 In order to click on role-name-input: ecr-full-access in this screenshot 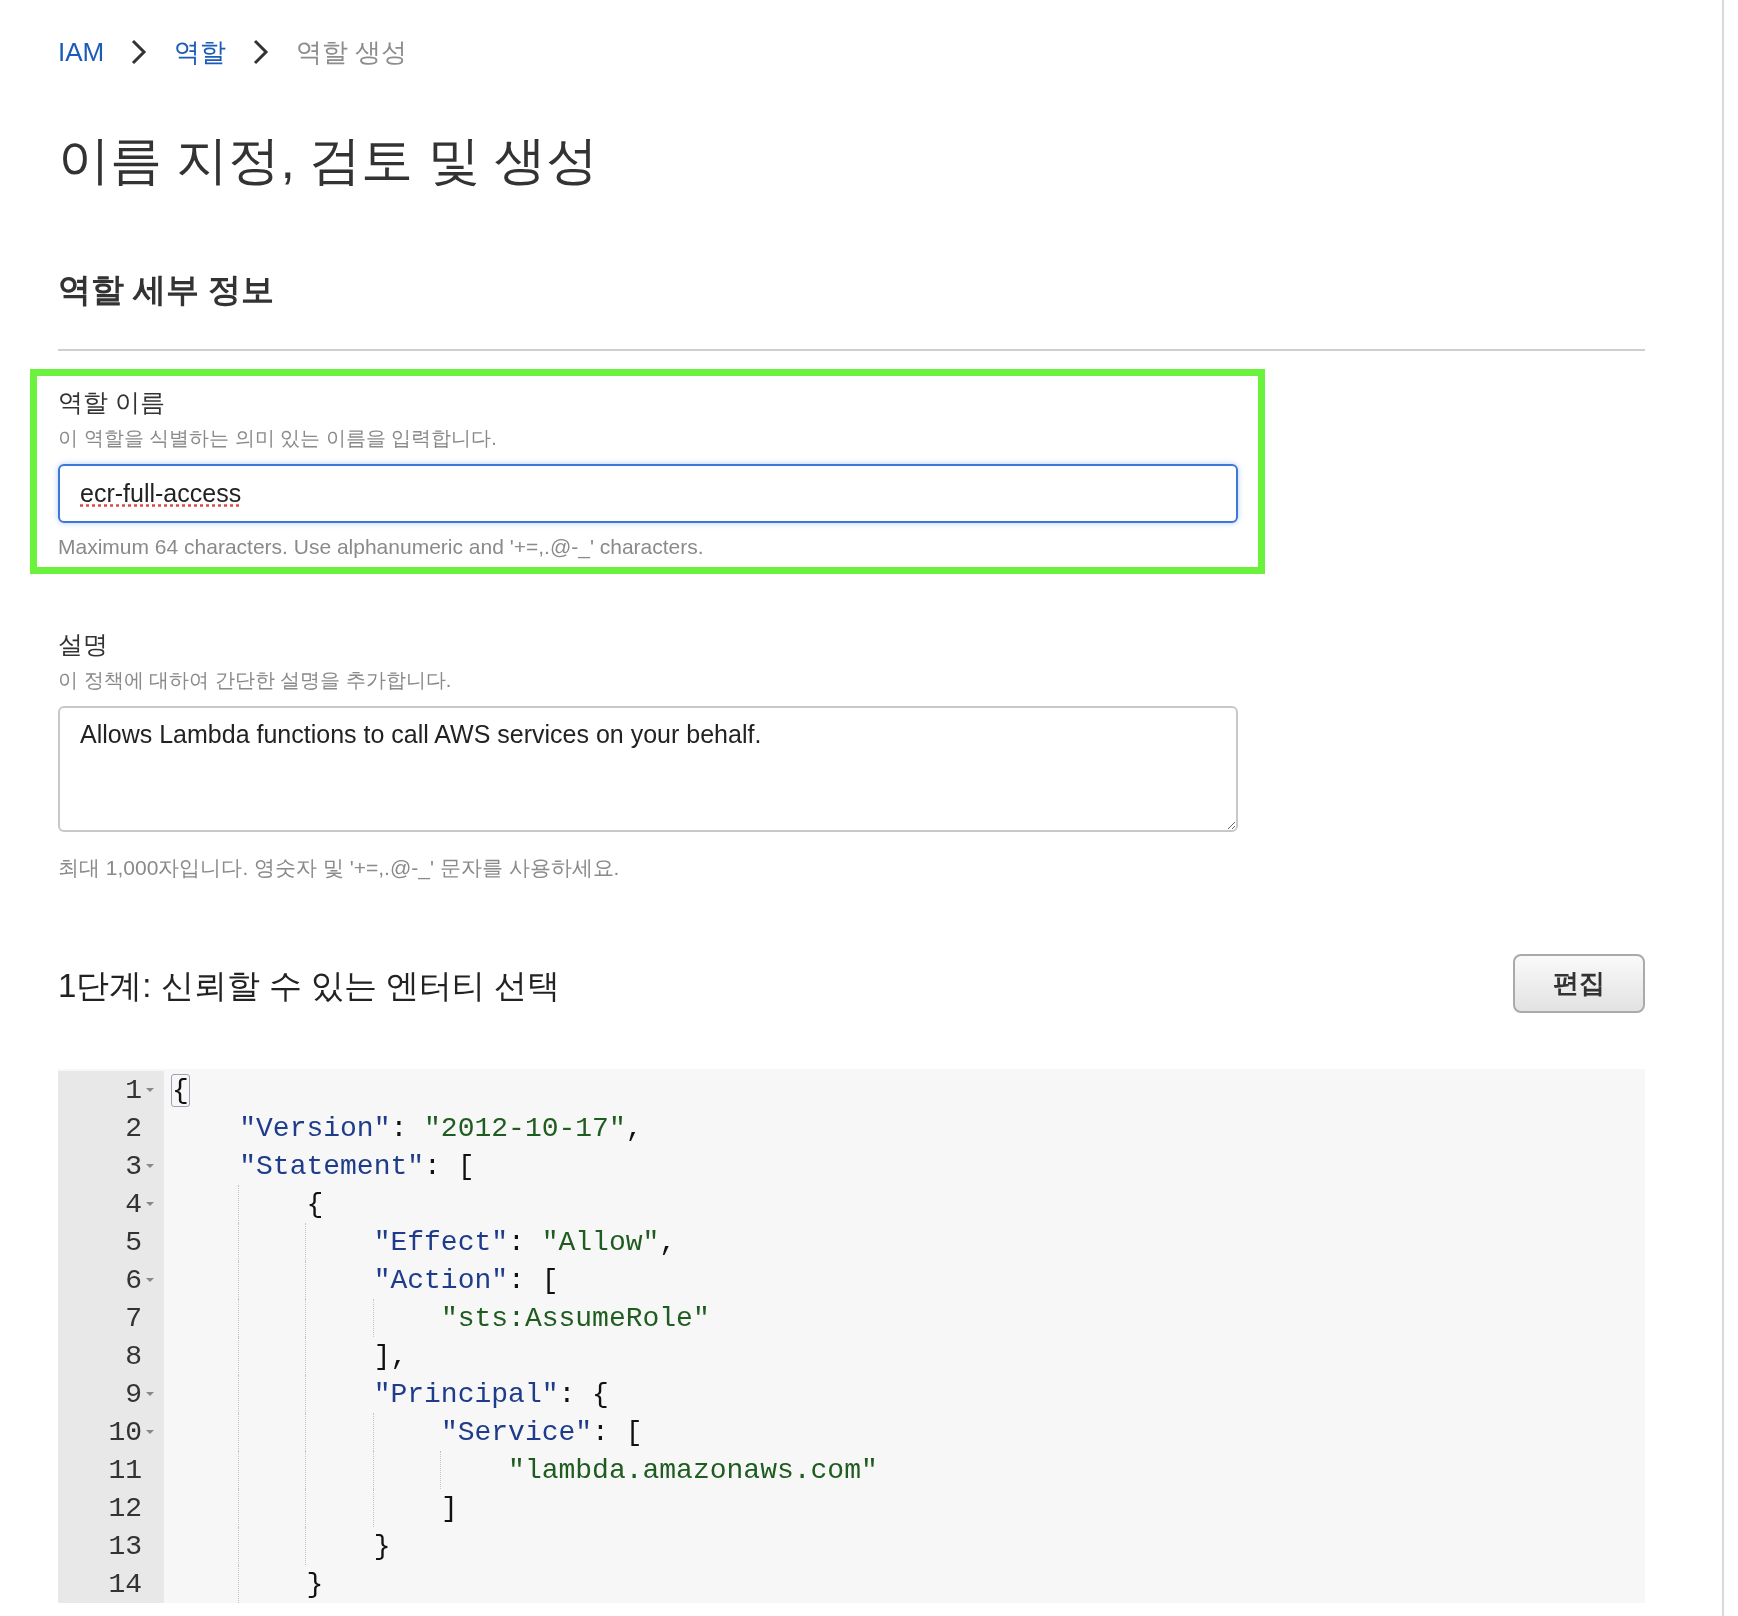, I will do `click(648, 493)`.